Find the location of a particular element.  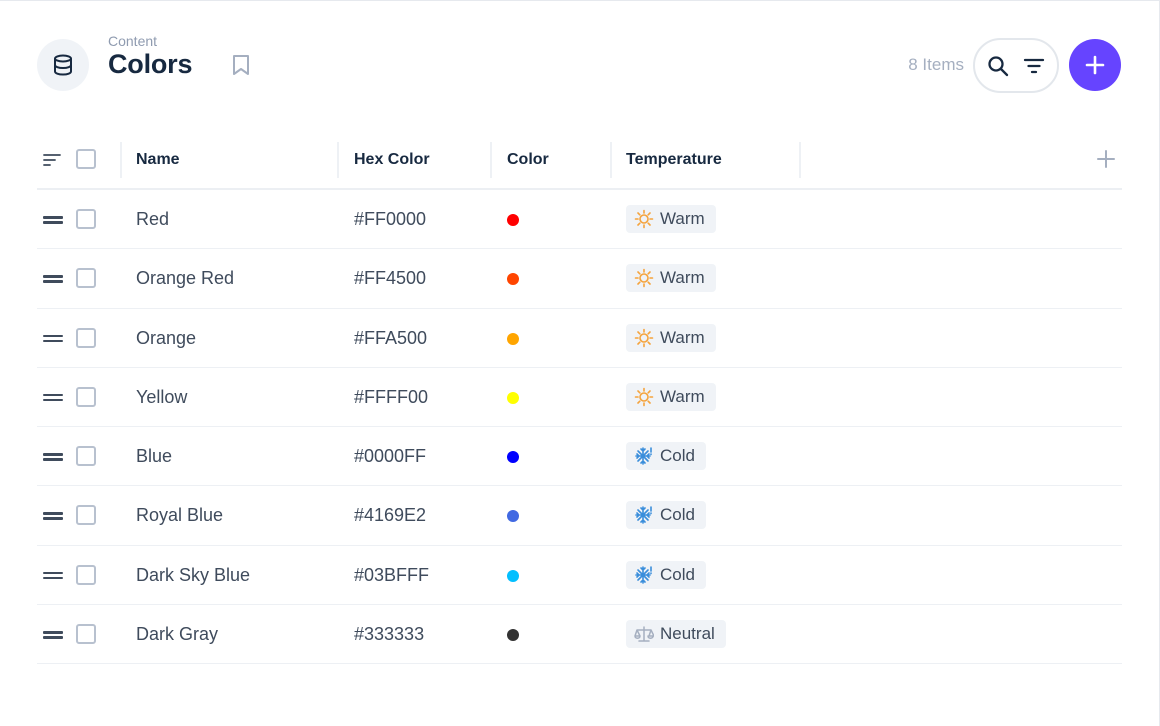

cell-name: Royal Blue is located at coordinates (180, 515).